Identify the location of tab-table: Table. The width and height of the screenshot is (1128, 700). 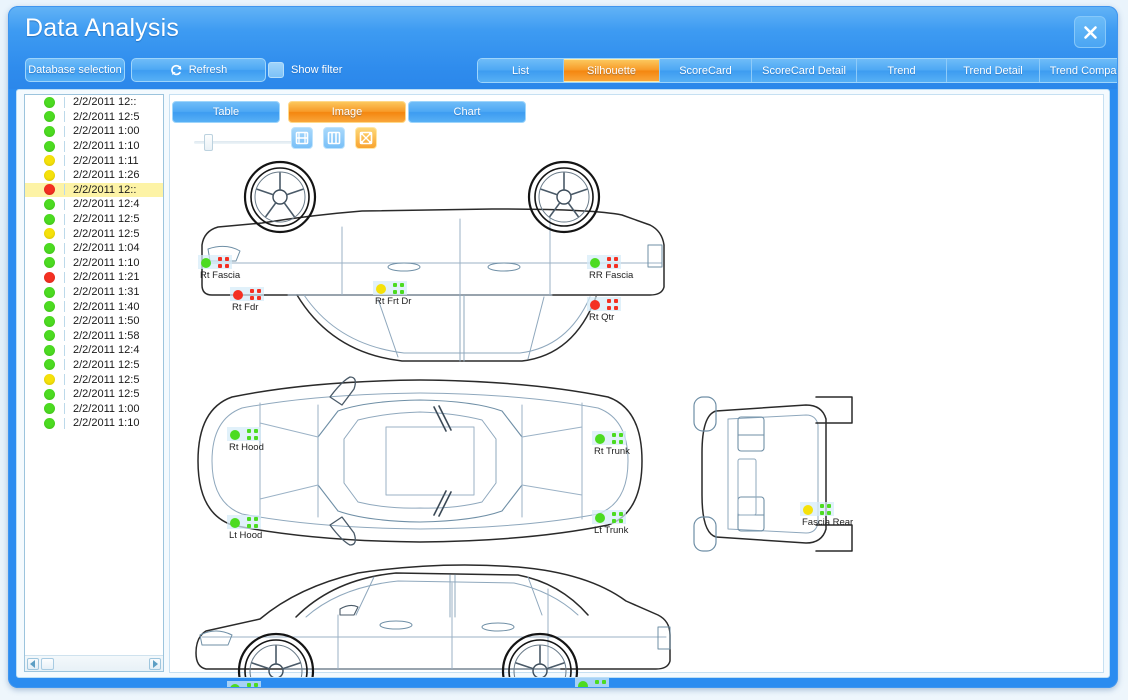
(226, 112).